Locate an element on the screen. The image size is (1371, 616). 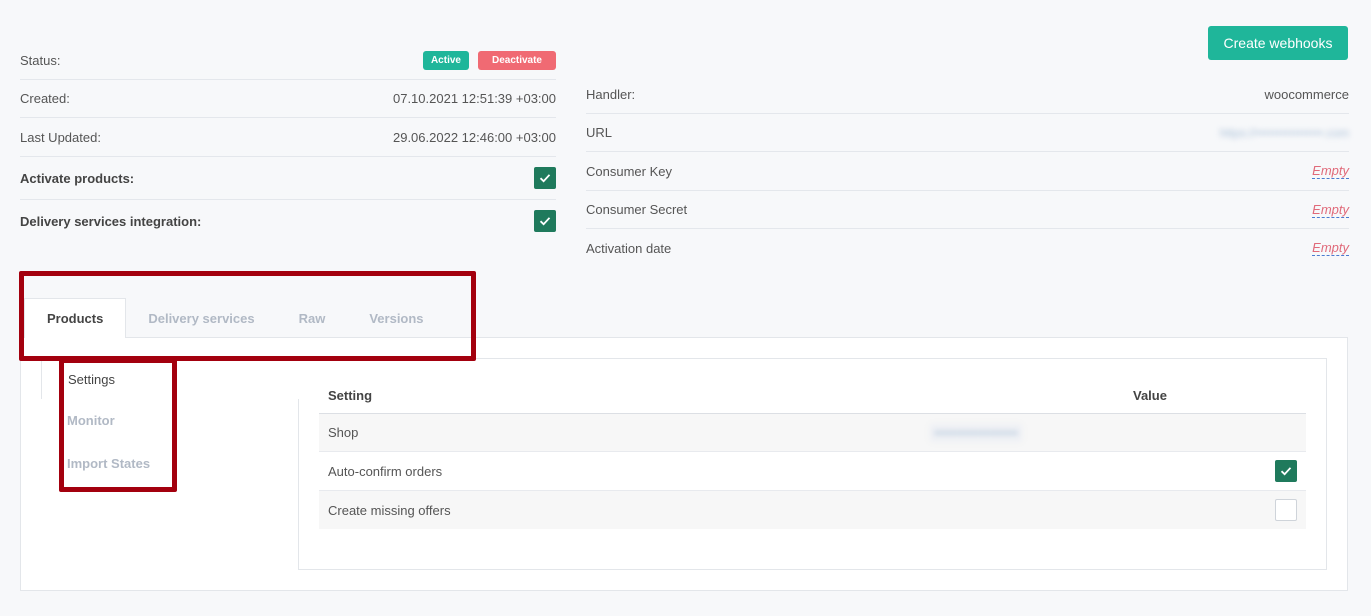
status-label: Status: is located at coordinates (40, 60).